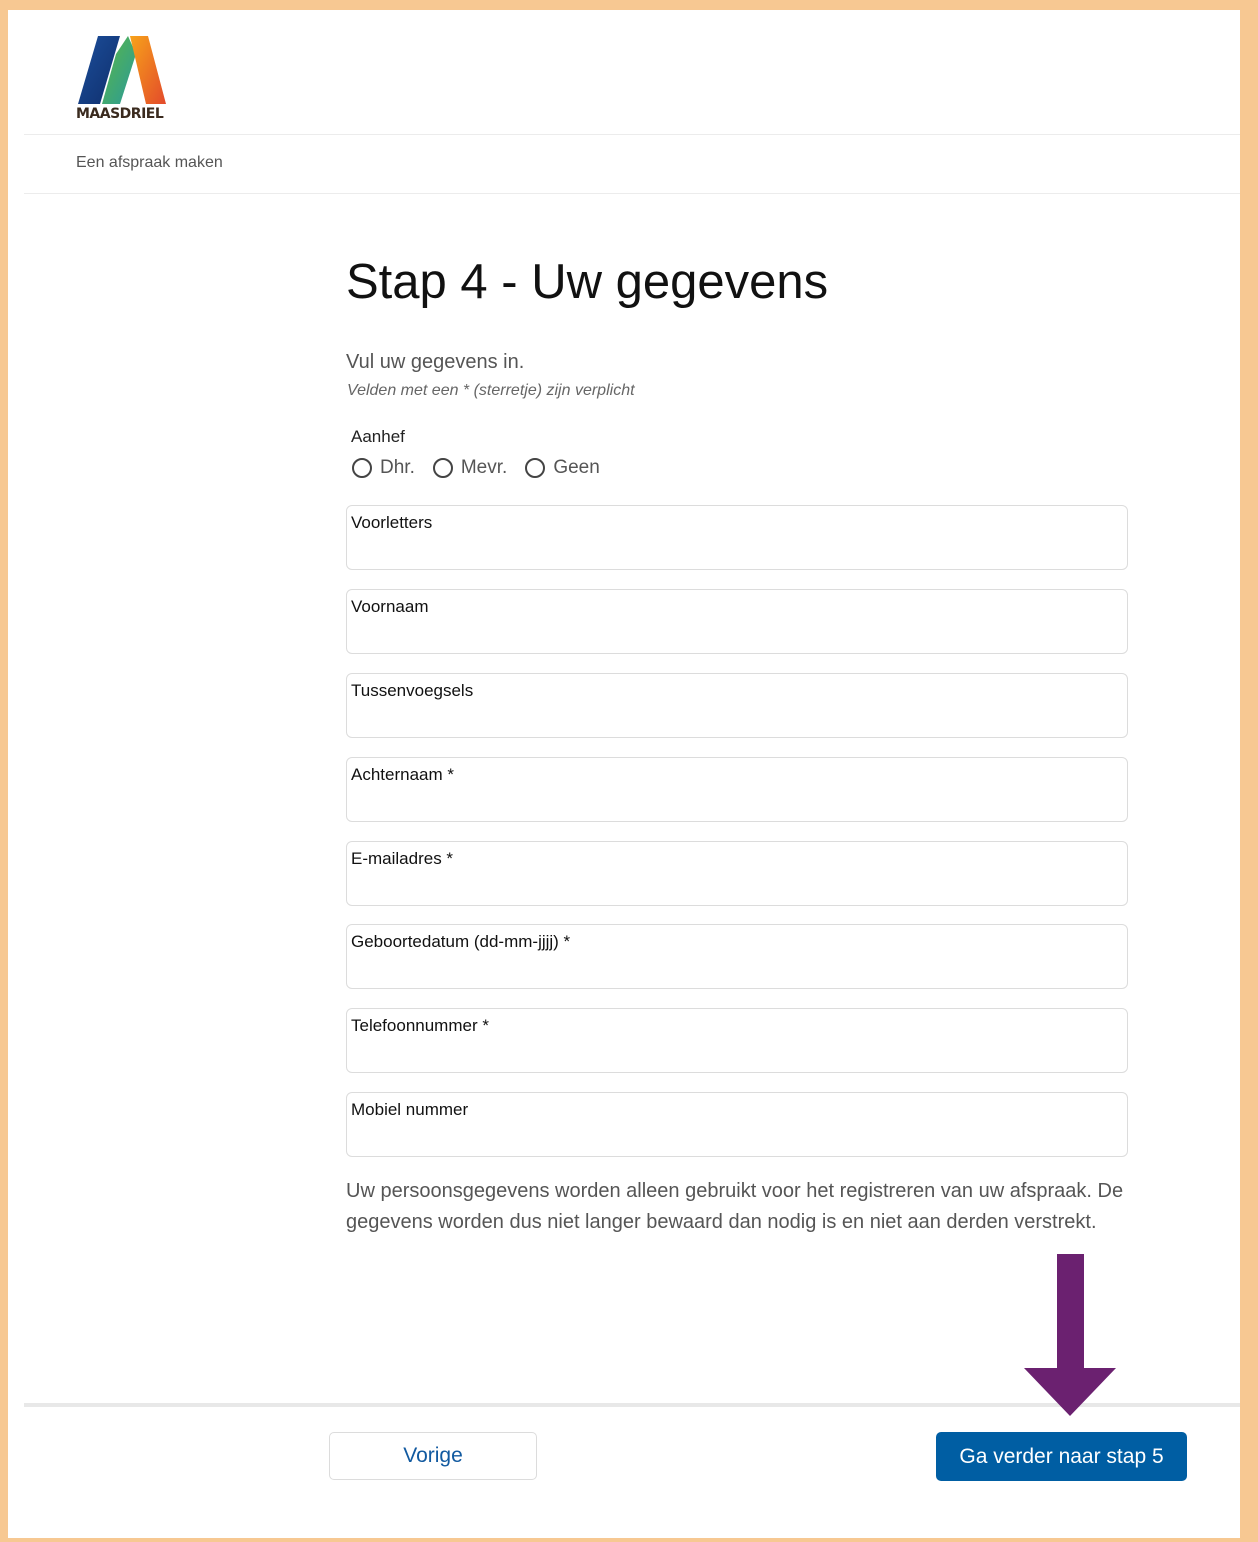 The image size is (1258, 1542). What do you see at coordinates (461, 941) in the screenshot?
I see `field-label: Geboortedatum (dd-mm-jjjj) *` at bounding box center [461, 941].